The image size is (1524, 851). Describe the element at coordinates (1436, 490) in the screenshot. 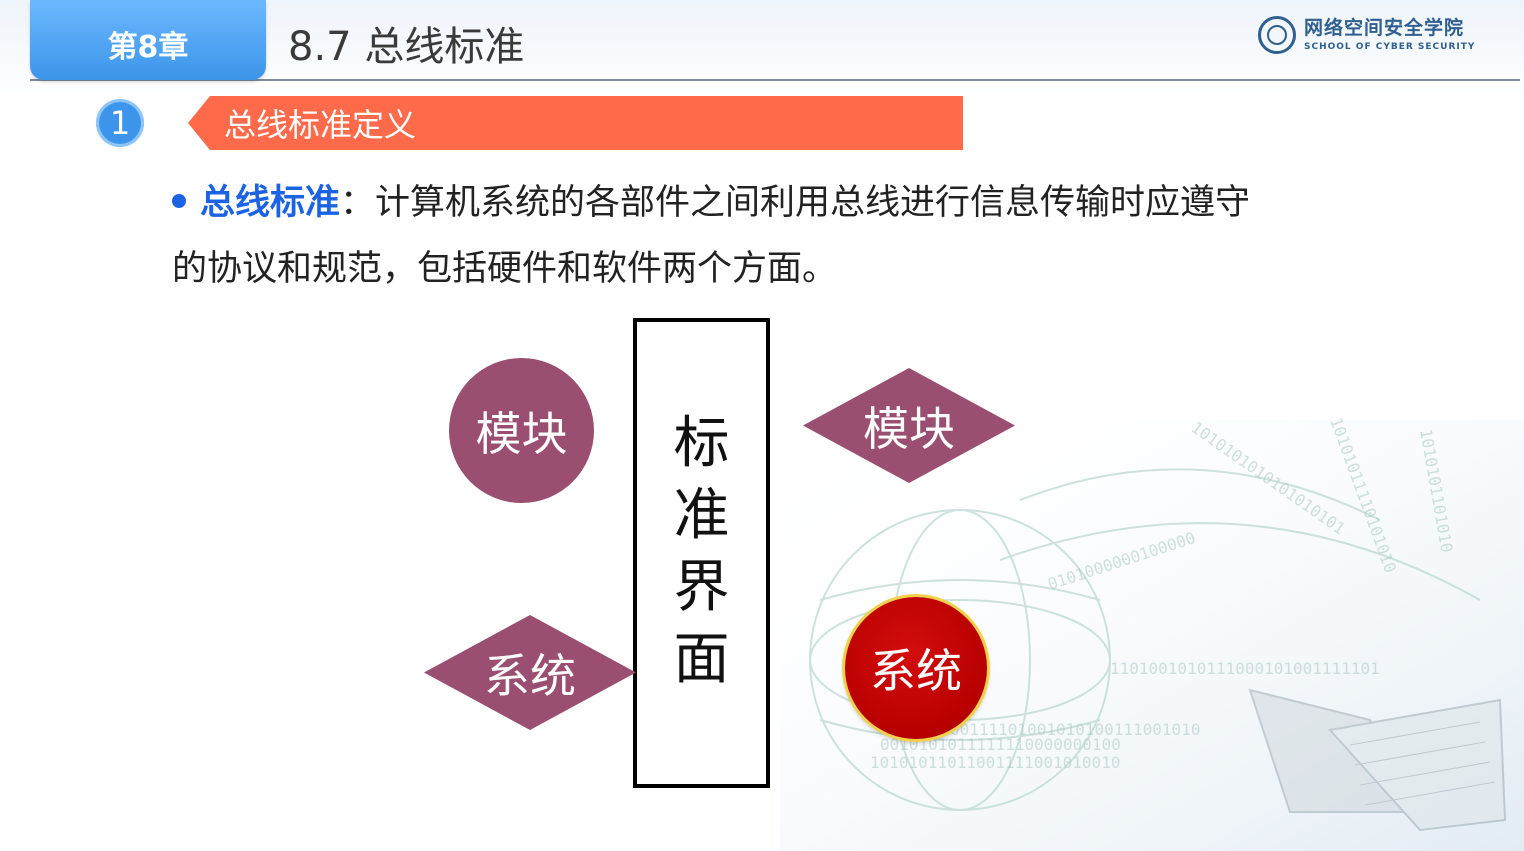

I see `svg-text: 1010101101010` at that location.